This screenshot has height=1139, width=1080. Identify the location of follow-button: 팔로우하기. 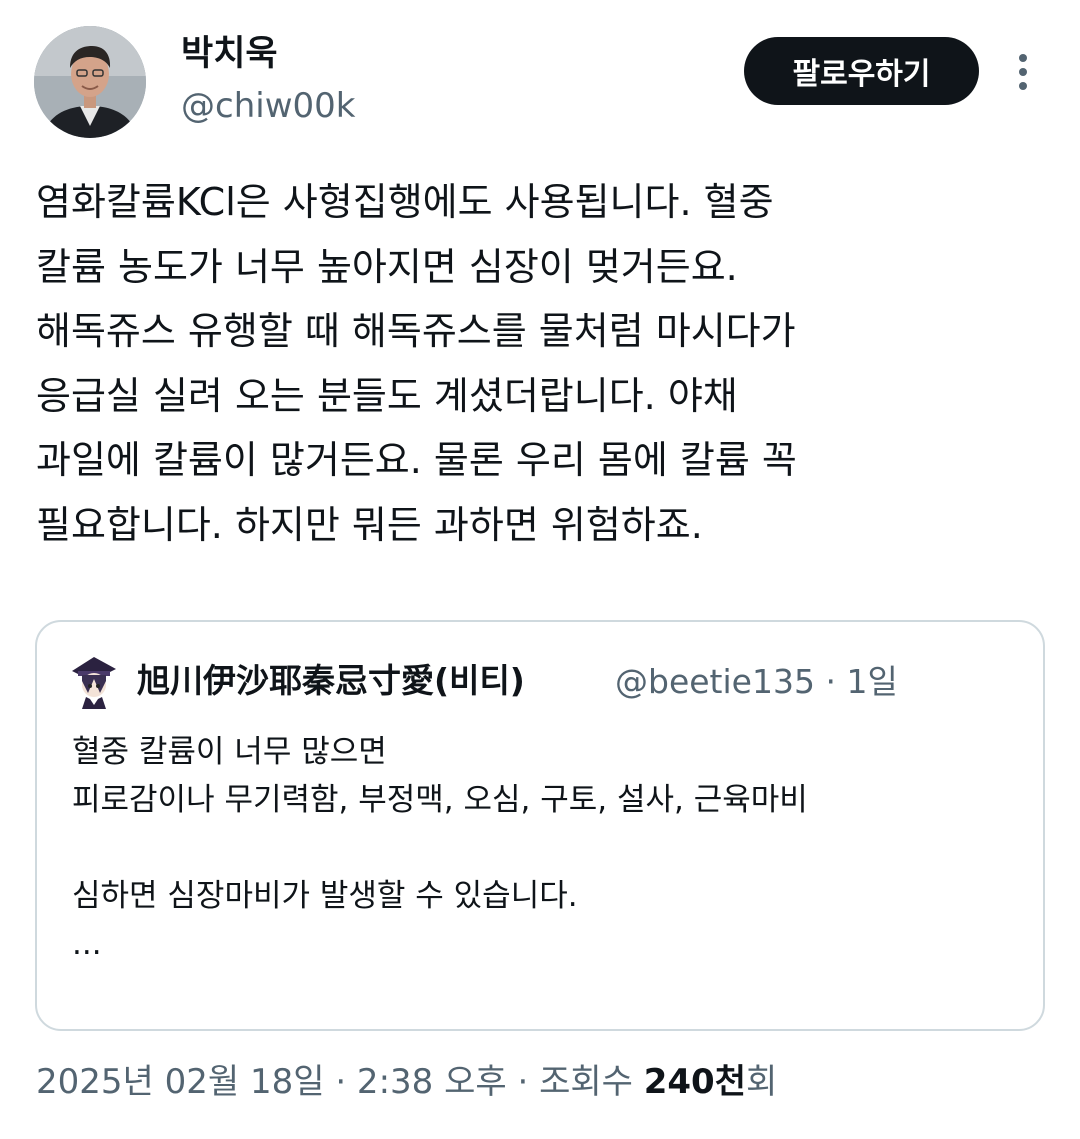
(861, 71).